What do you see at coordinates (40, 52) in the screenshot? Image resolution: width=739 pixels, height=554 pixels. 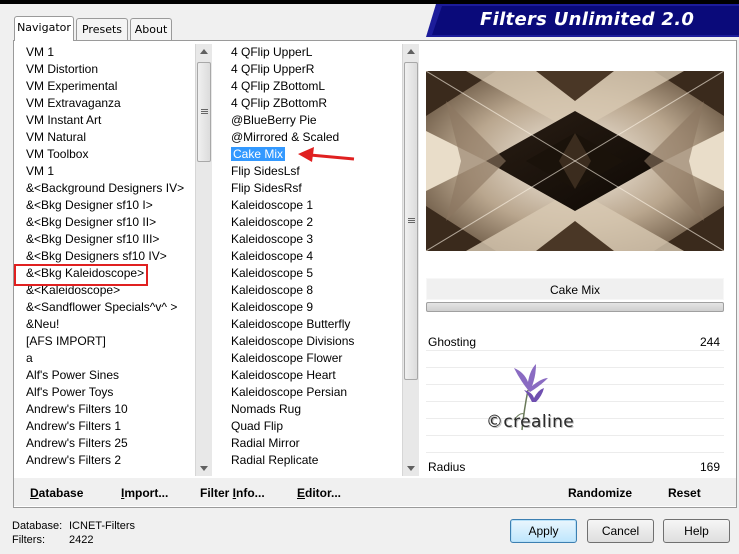 I see `category-item-label: VM 1` at bounding box center [40, 52].